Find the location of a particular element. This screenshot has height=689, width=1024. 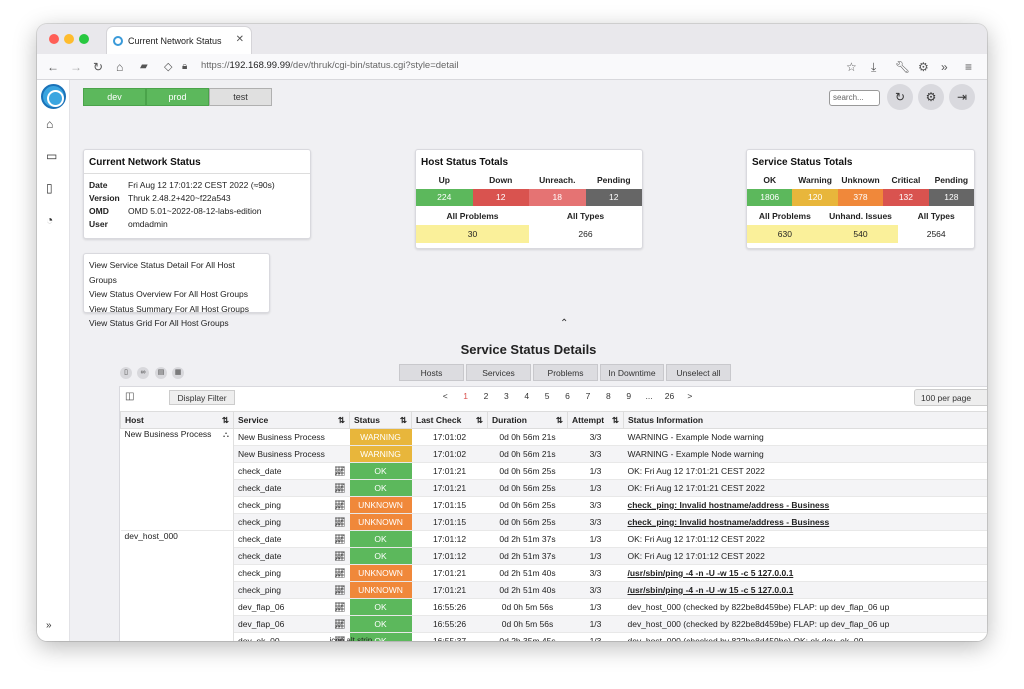

display-filter-button: Display Filter is located at coordinates (202, 397).